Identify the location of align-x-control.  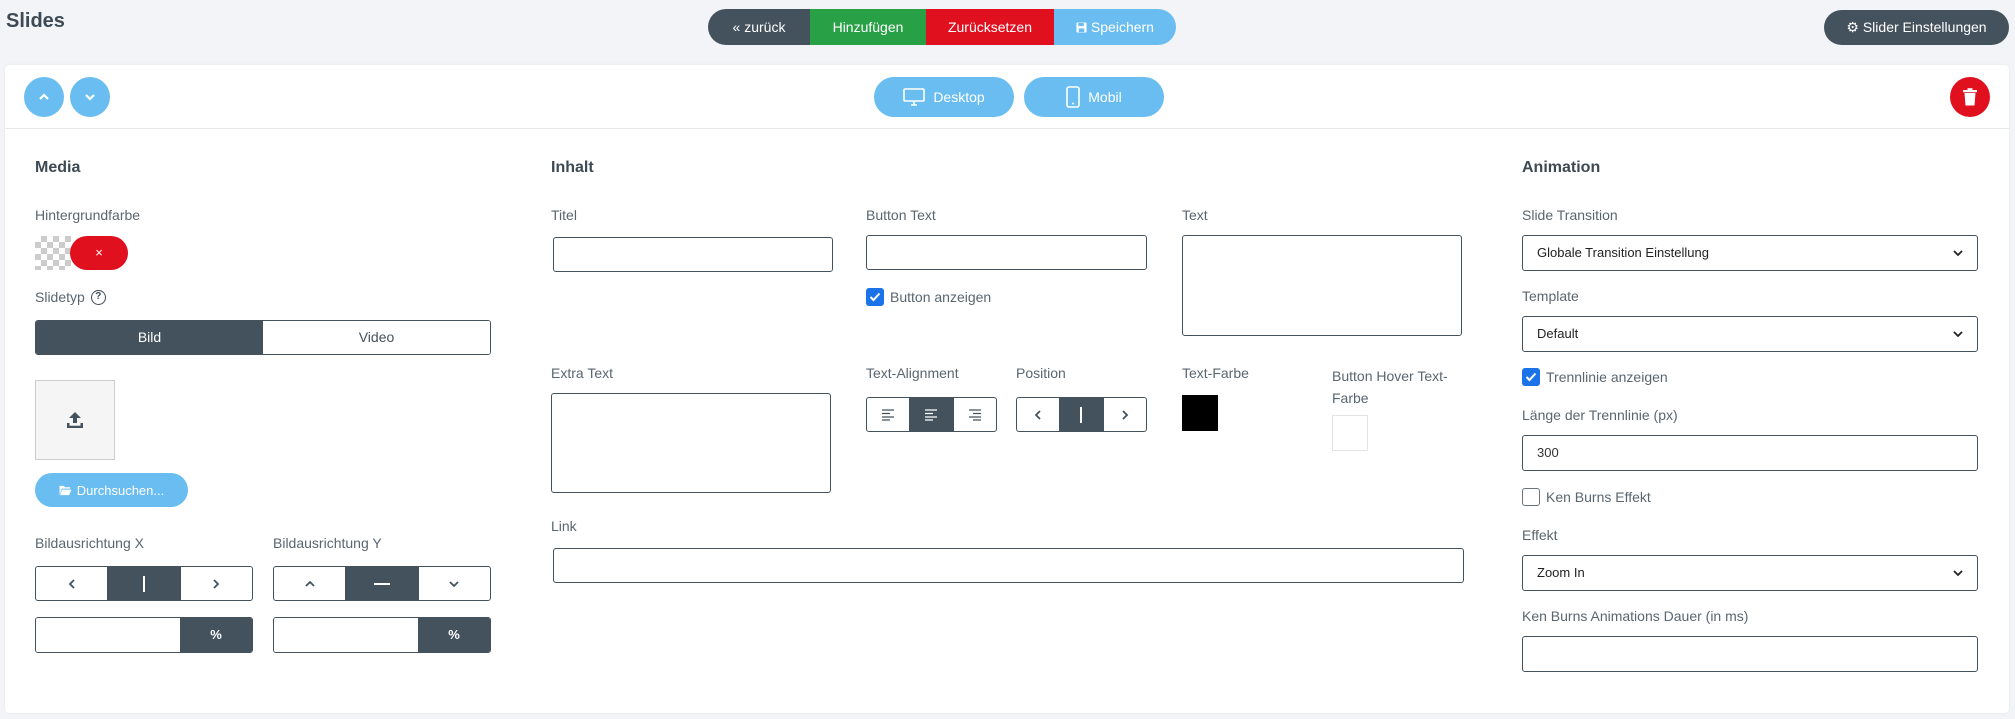
(144, 583).